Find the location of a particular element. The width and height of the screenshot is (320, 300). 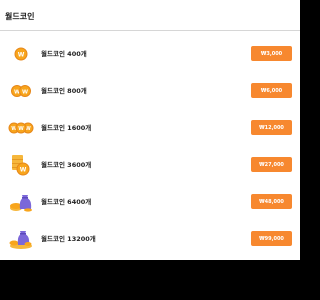

two-coins-icon: W W is located at coordinates (21, 91).